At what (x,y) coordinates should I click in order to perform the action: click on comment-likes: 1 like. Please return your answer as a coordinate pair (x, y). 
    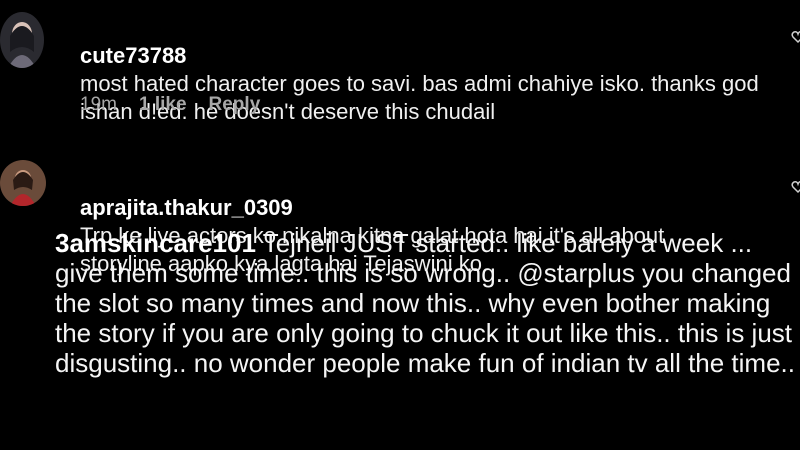
    Looking at the image, I should click on (163, 105).